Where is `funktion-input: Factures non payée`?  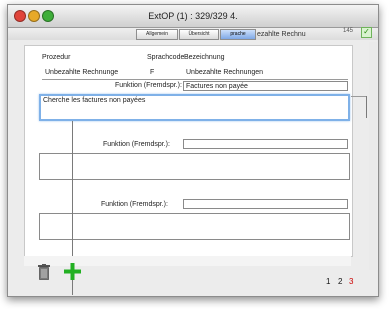 funktion-input: Factures non payée is located at coordinates (265, 86).